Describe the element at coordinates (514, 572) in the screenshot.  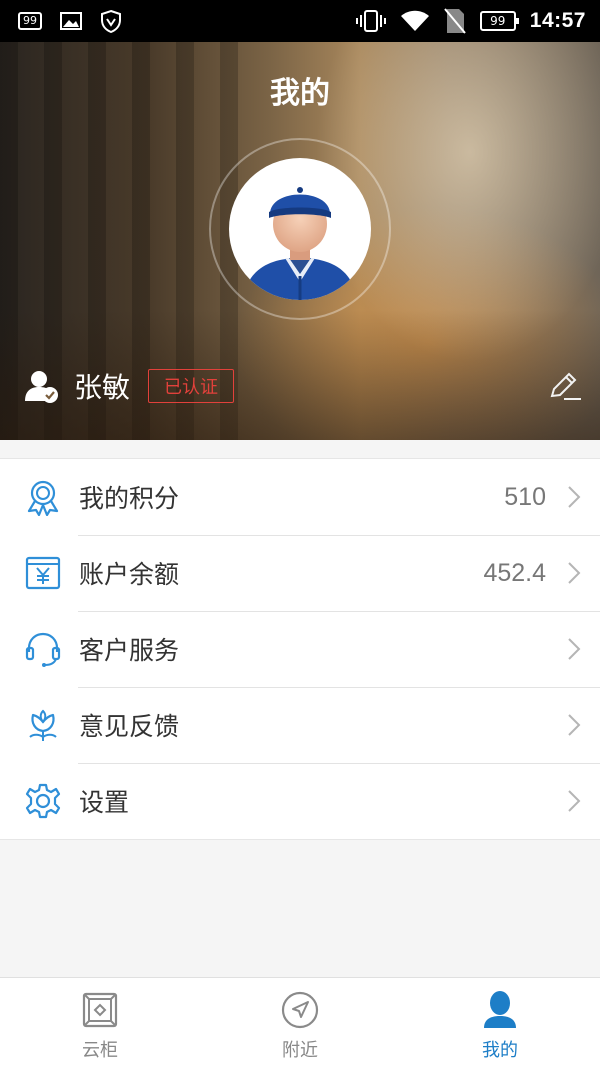
I see `balance-value: 452.4` at that location.